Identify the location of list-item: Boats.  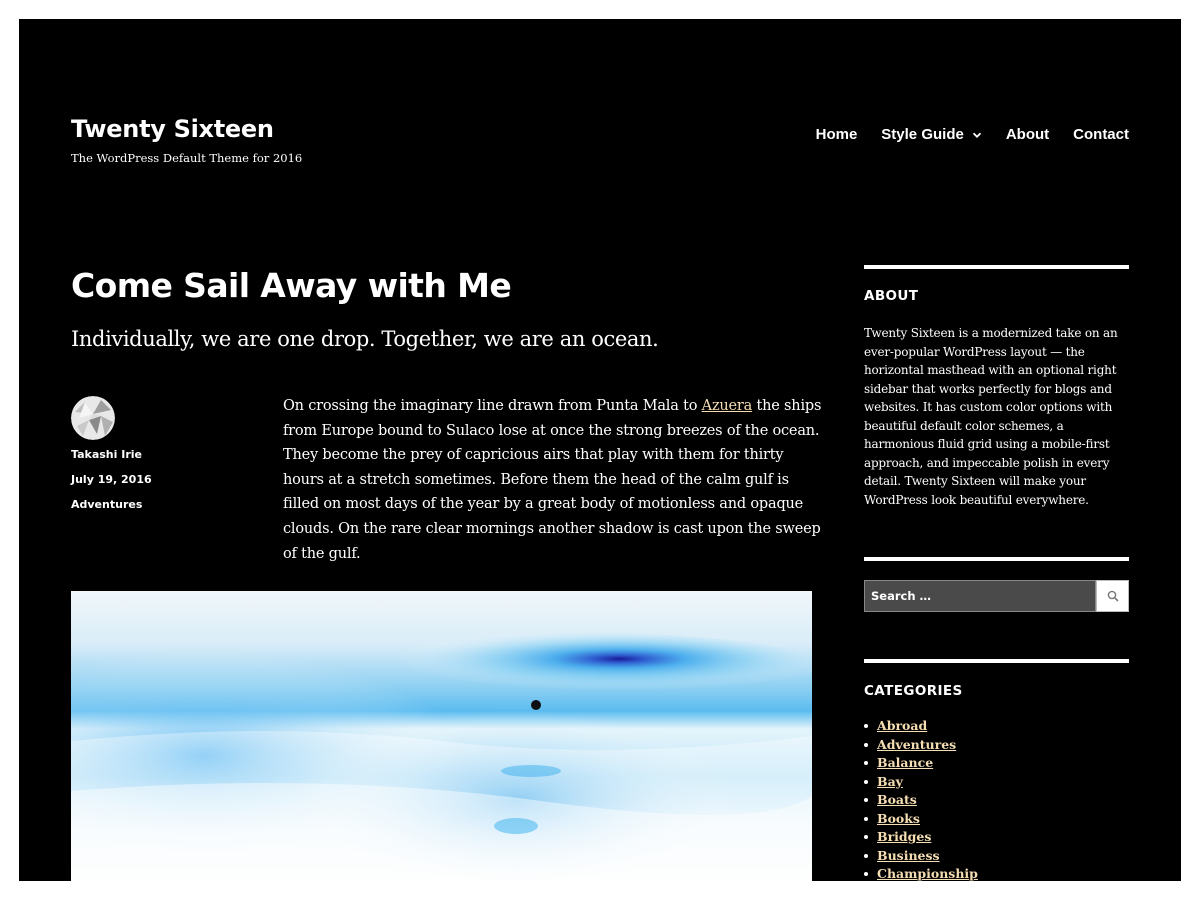
(921, 800).